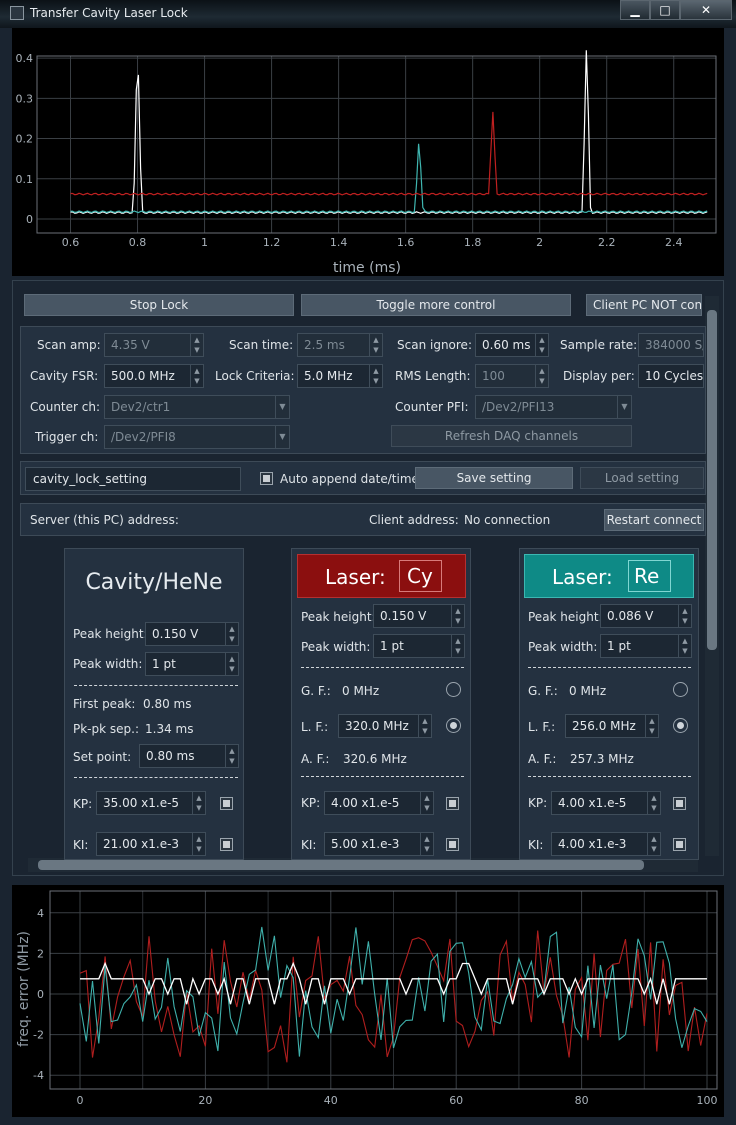  What do you see at coordinates (542, 759) in the screenshot?
I see `re-af-label: A. F.:` at bounding box center [542, 759].